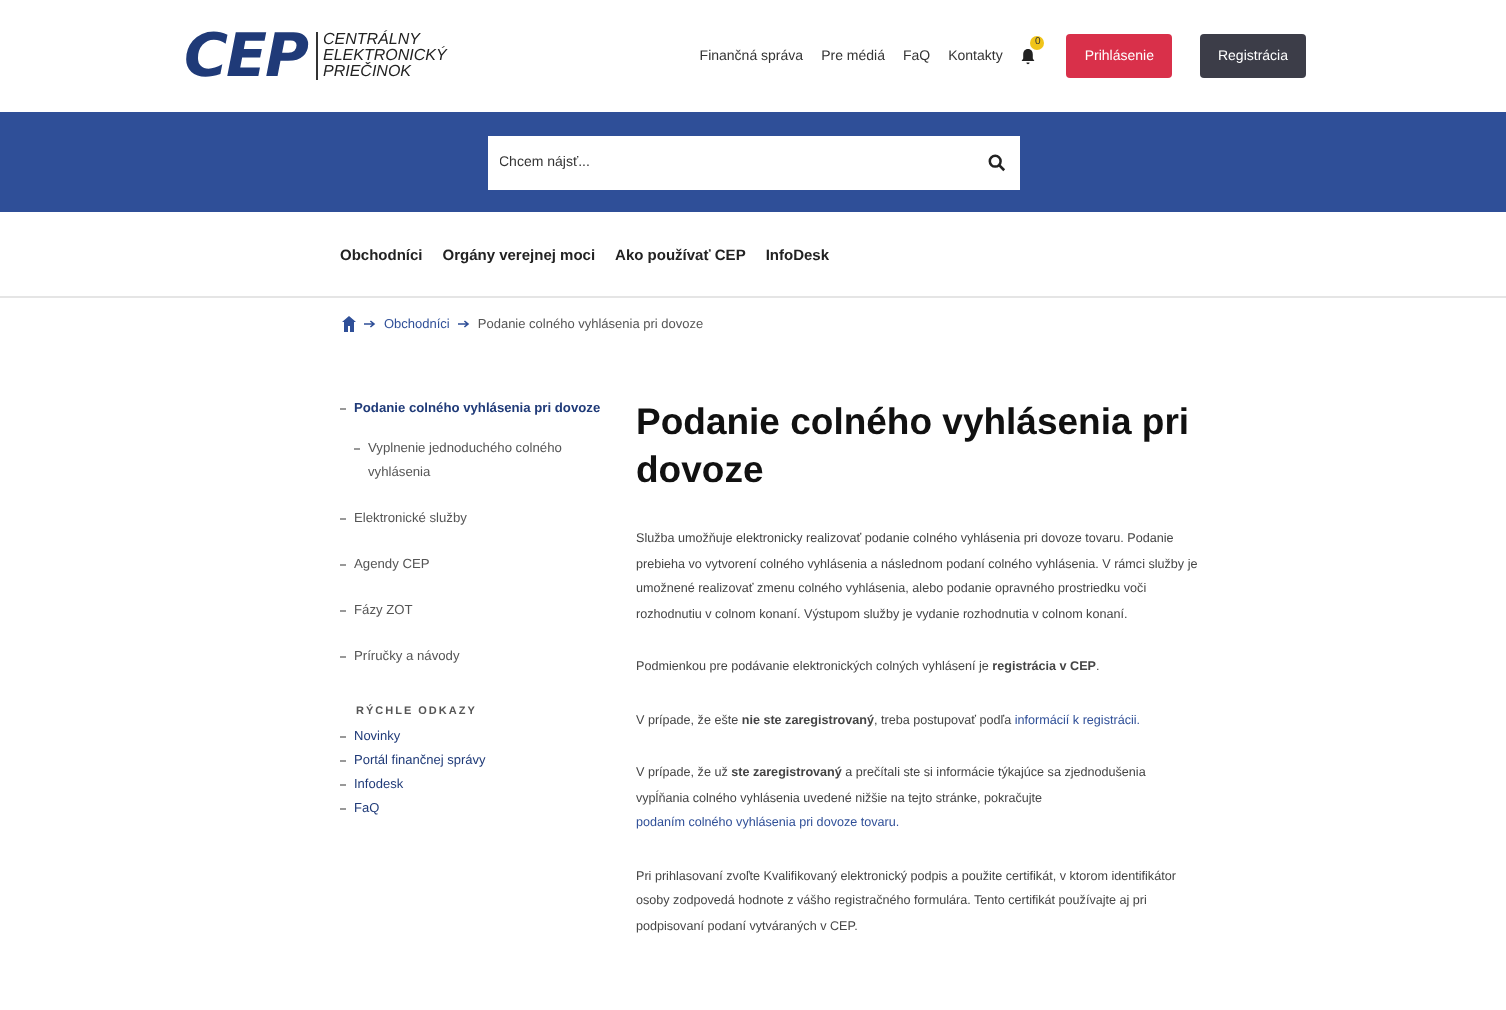  Describe the element at coordinates (349, 324) in the screenshot. I see `home-icon` at that location.